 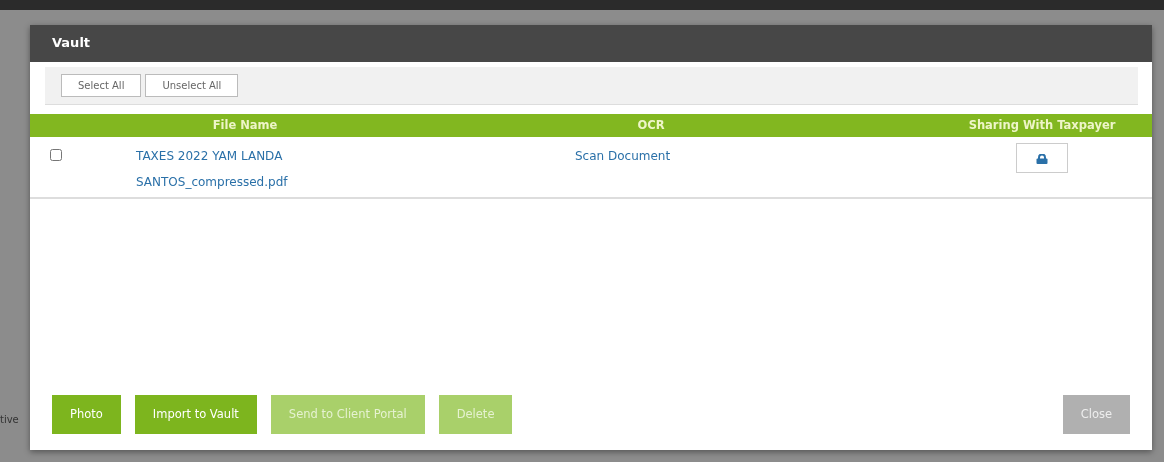 I want to click on sharing-toggle-button, so click(x=1042, y=158).